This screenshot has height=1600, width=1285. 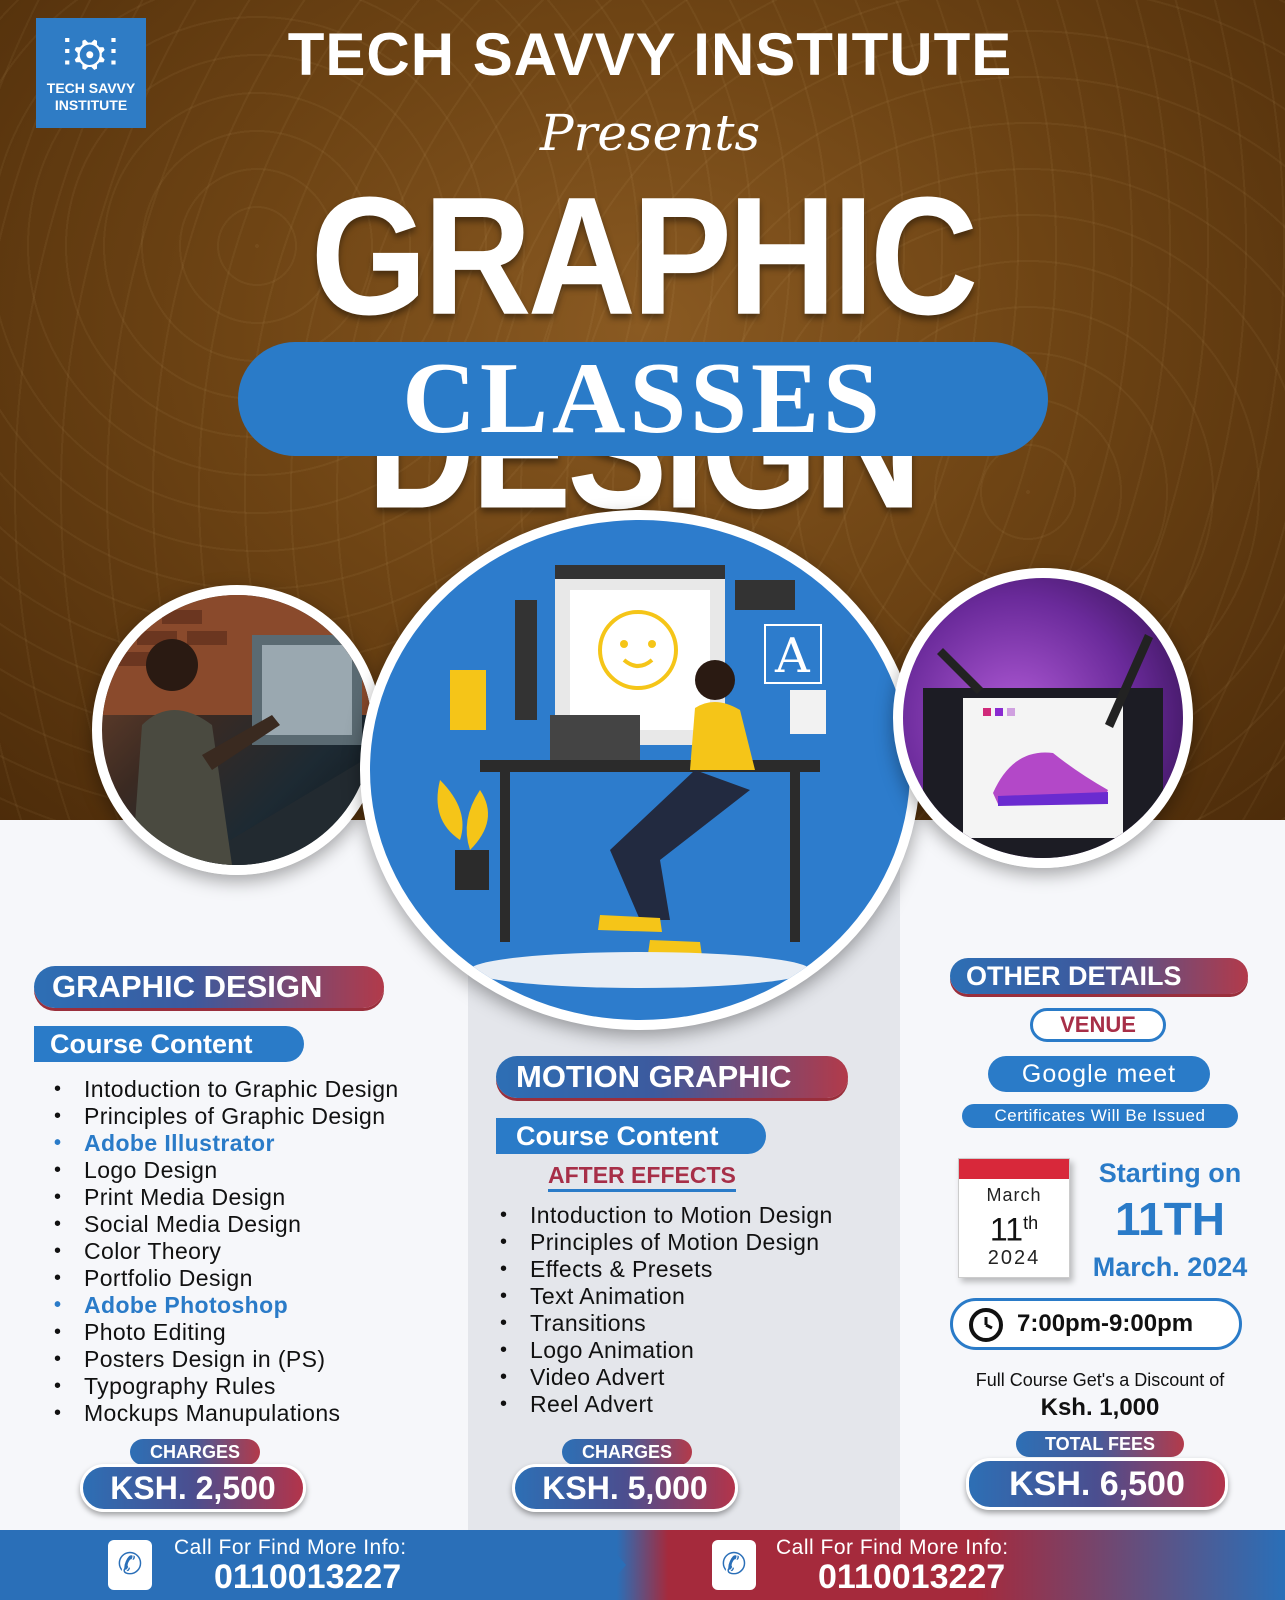 I want to click on classes-banner: CLASSES, so click(x=643, y=399).